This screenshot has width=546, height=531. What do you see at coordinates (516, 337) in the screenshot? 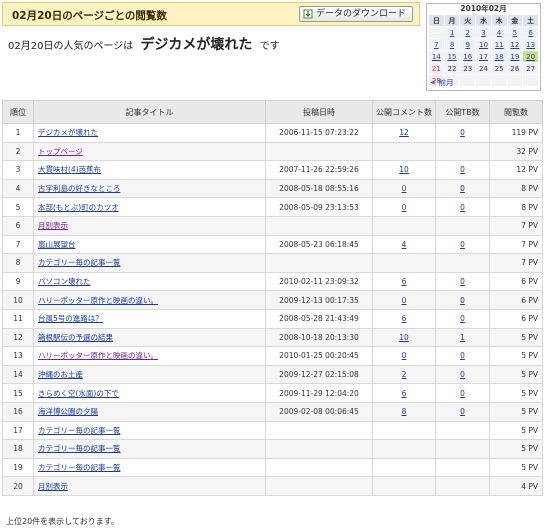
I see `pageviews-cell: 5 PV` at bounding box center [516, 337].